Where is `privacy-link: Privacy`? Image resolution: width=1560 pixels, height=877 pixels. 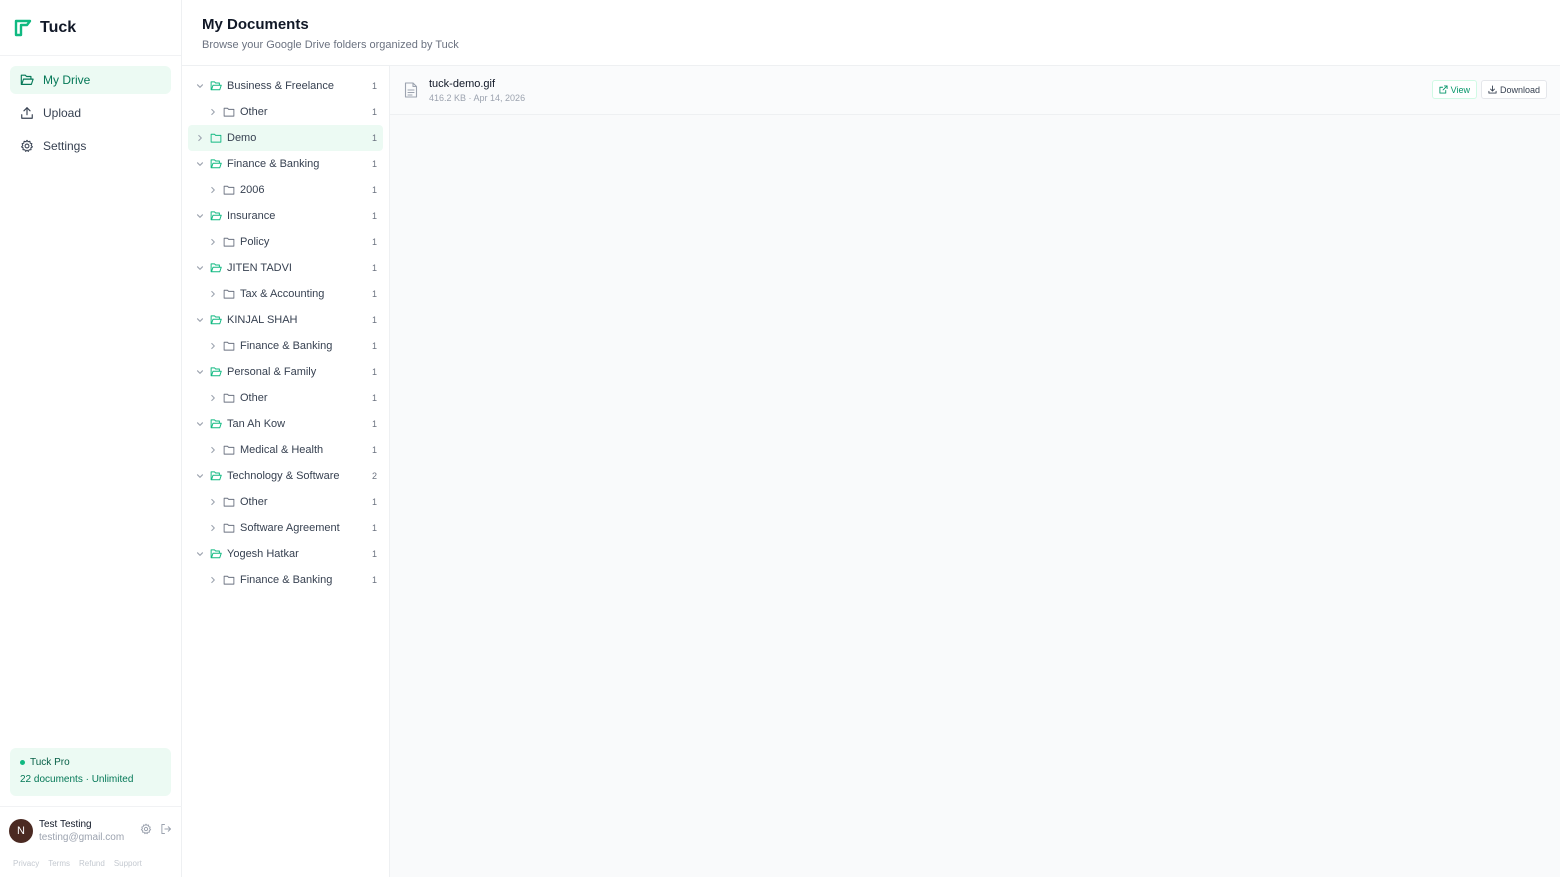
privacy-link: Privacy is located at coordinates (26, 863).